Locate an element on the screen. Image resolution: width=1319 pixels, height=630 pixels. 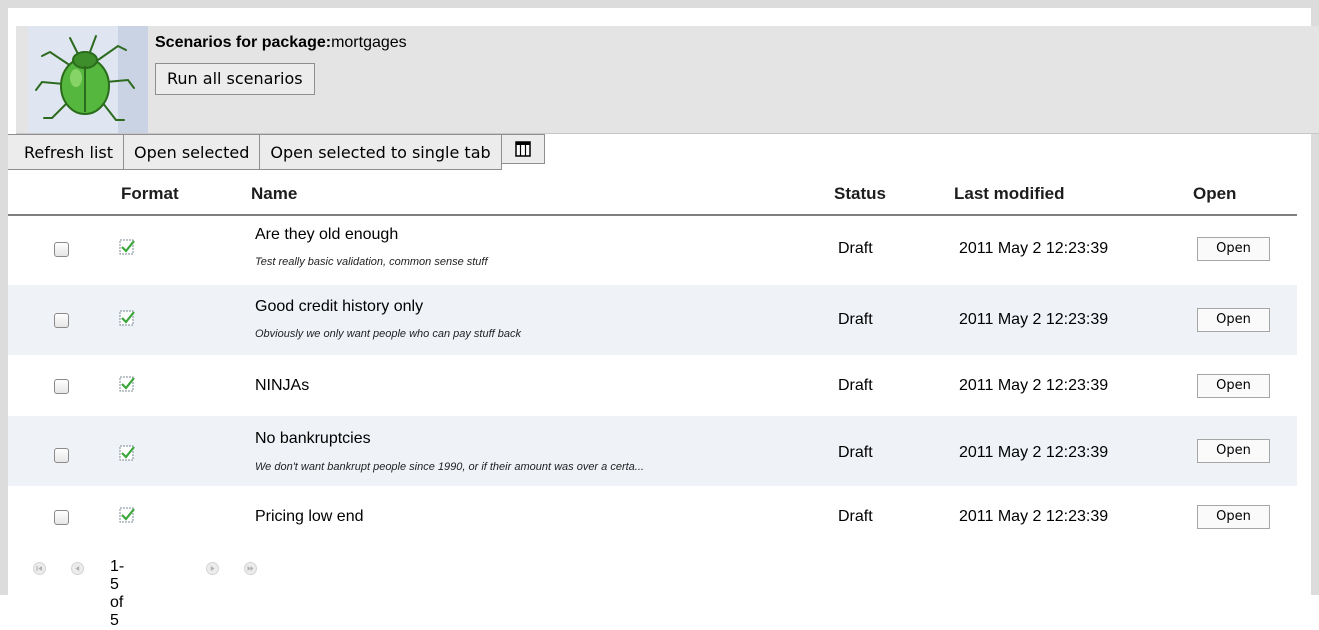
open-selected-button: Open selected is located at coordinates (192, 152).